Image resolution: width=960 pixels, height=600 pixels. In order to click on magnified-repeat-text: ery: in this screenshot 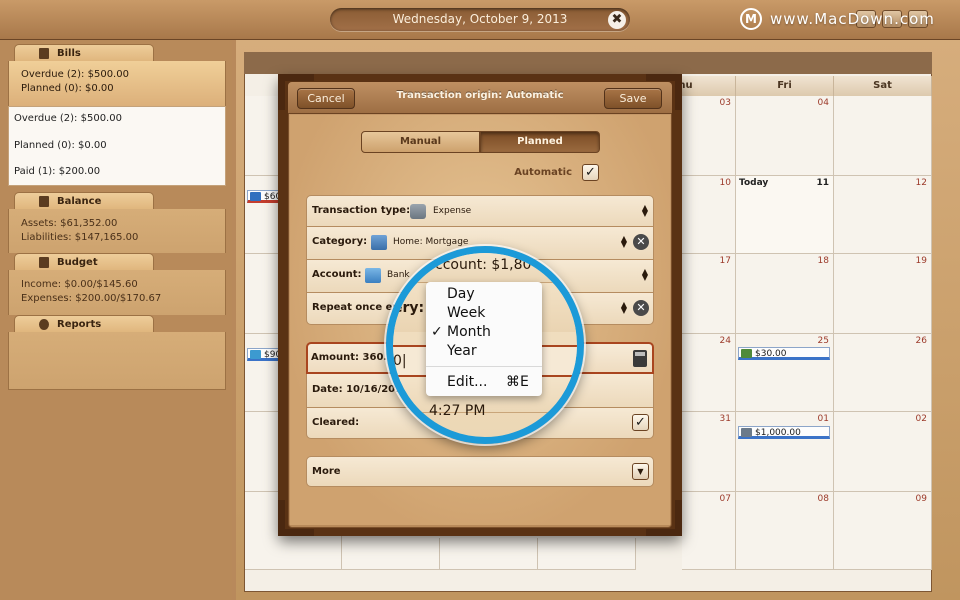, I will do `click(409, 308)`.